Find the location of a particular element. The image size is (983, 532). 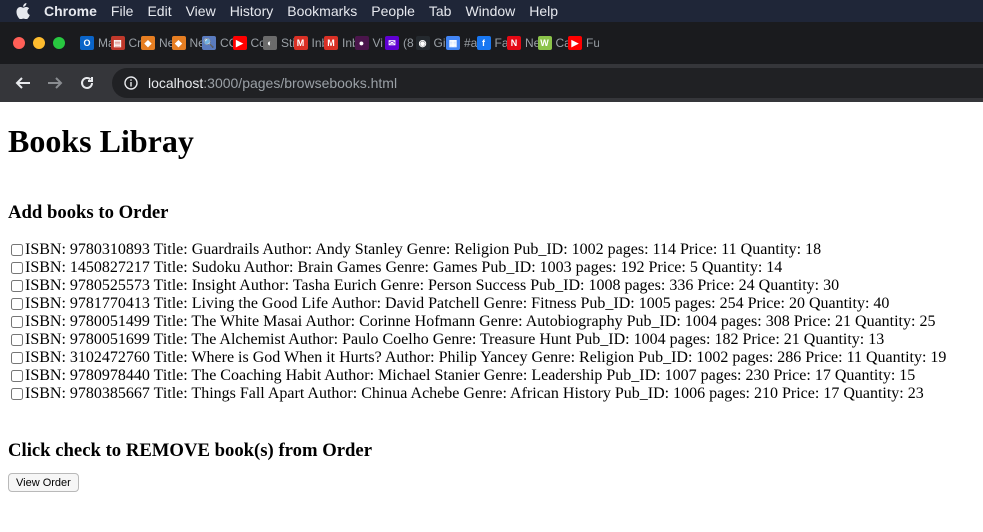

browser-tab: ▤ Cr is located at coordinates (125, 43).